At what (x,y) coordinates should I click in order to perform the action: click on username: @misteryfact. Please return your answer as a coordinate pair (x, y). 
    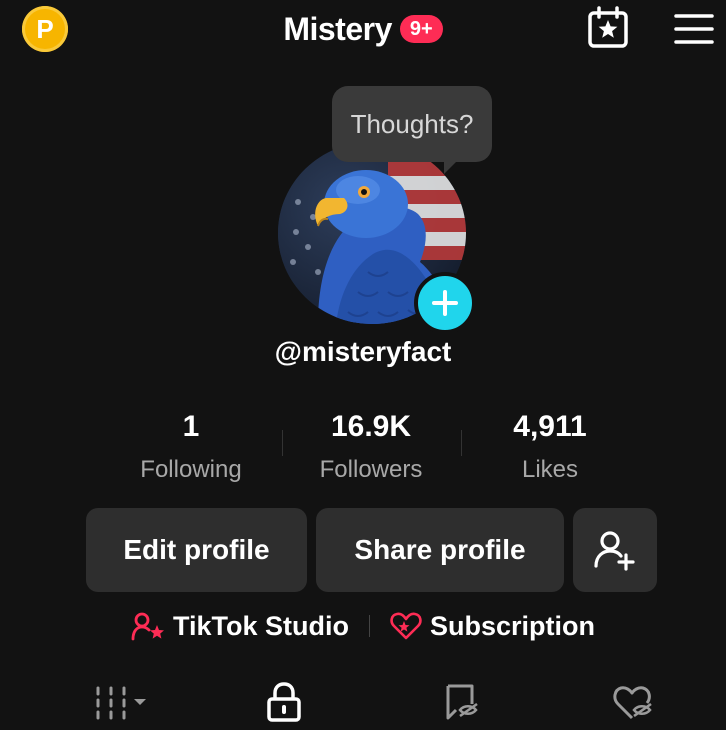
    Looking at the image, I should click on (363, 351).